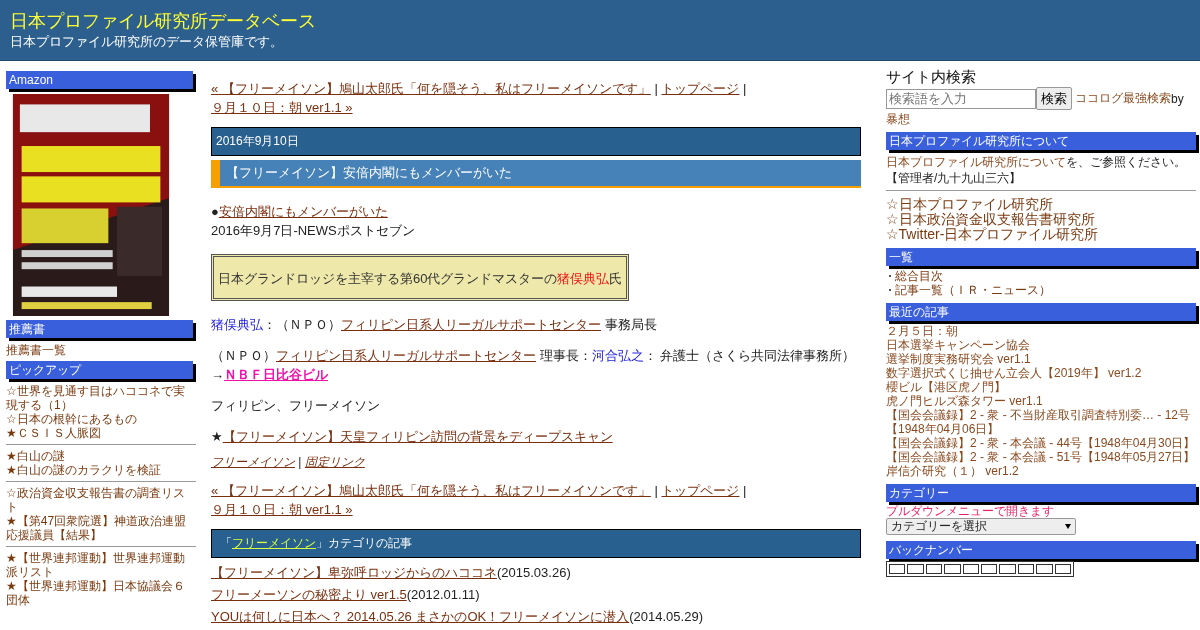  Describe the element at coordinates (354, 572) in the screenshot. I see `article-link: 【フリーメイソン】卑弥呼ロッジからのハココネ` at that location.